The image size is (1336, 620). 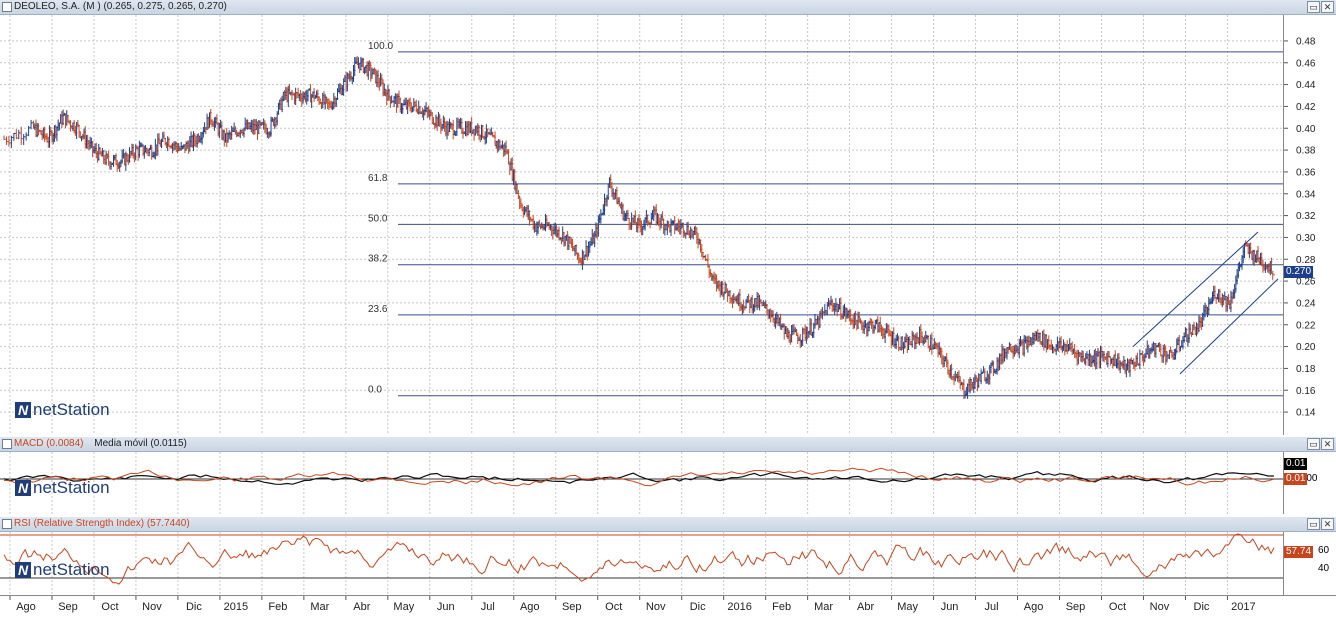 I want to click on macd-title-wrap: MACD (0.0084) Media móvil (0.0115), so click(x=100, y=444).